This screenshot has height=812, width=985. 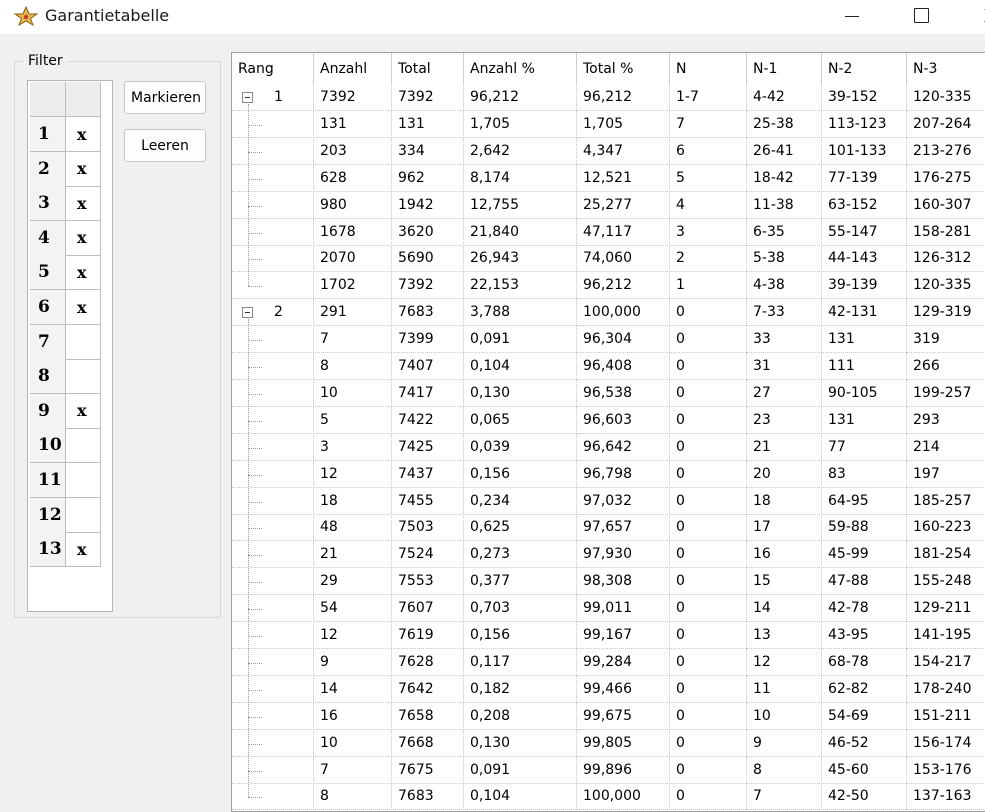 I want to click on table-cell: 7417, so click(x=428, y=393).